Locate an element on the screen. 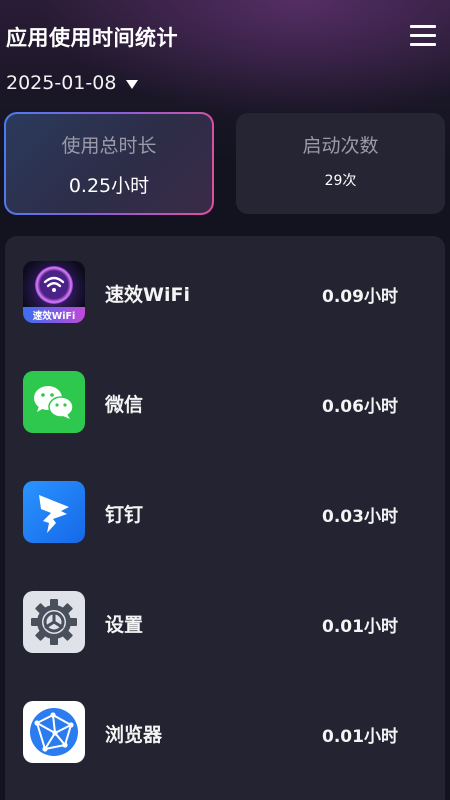 This screenshot has height=800, width=450. date-value: 2025-01-08 is located at coordinates (61, 83).